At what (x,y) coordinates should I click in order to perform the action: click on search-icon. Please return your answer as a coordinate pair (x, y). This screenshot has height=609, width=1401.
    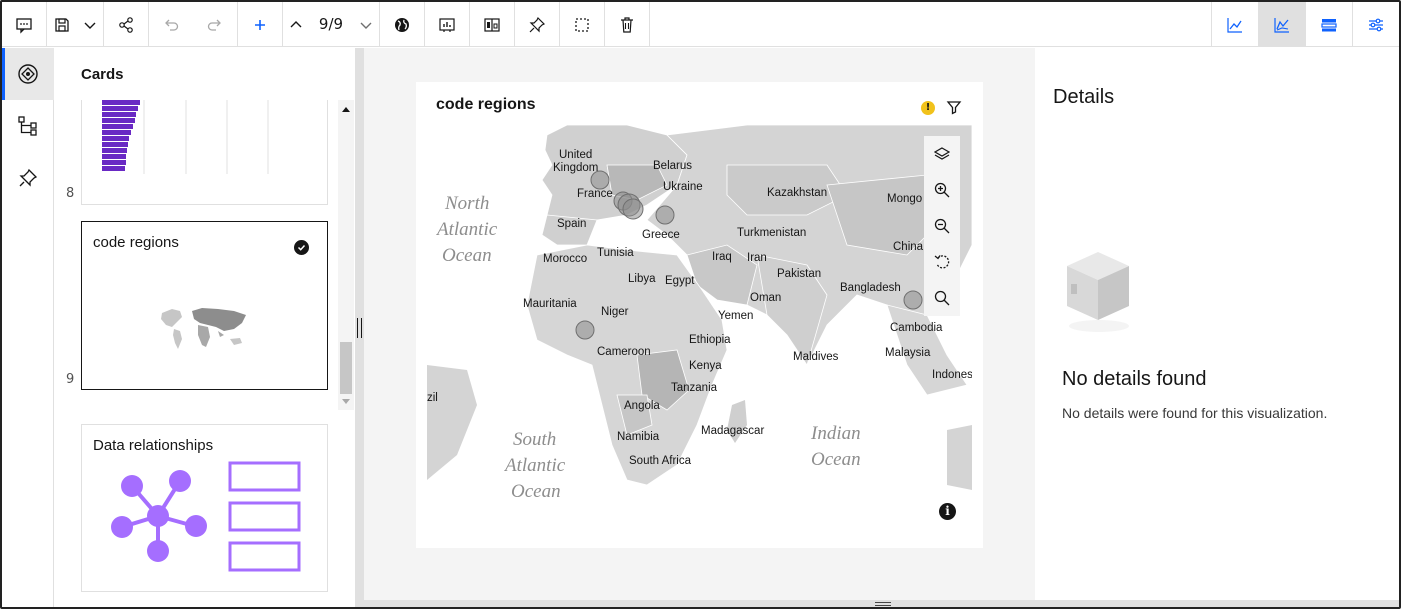
    Looking at the image, I should click on (942, 298).